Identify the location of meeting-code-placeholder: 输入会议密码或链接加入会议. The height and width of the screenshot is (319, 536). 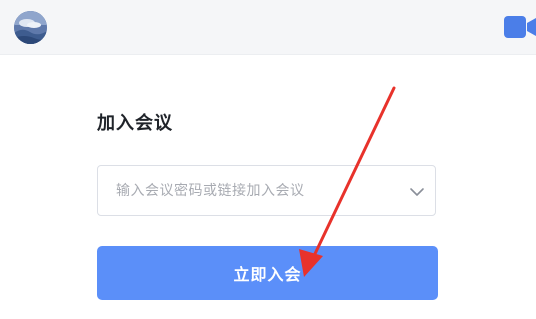
(210, 191).